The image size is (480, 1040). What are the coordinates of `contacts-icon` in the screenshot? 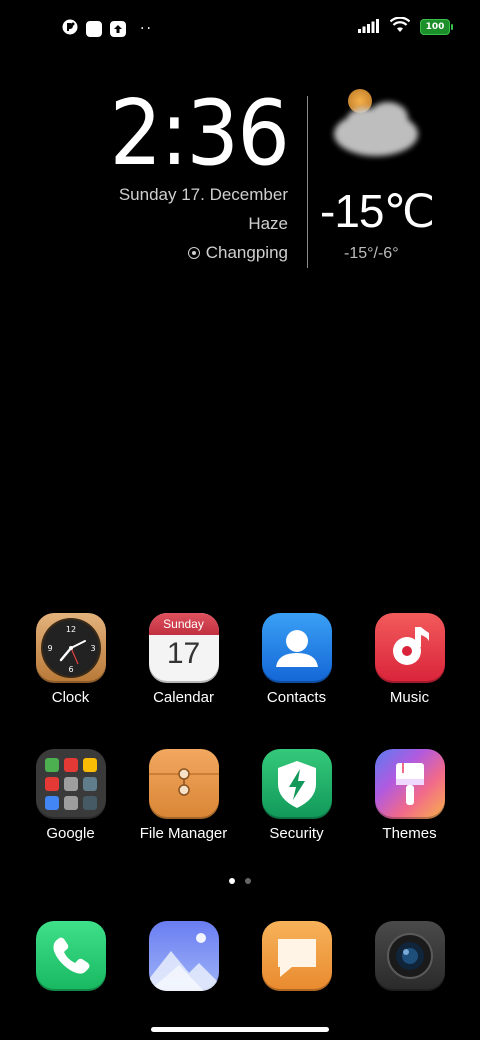 It's located at (296, 648).